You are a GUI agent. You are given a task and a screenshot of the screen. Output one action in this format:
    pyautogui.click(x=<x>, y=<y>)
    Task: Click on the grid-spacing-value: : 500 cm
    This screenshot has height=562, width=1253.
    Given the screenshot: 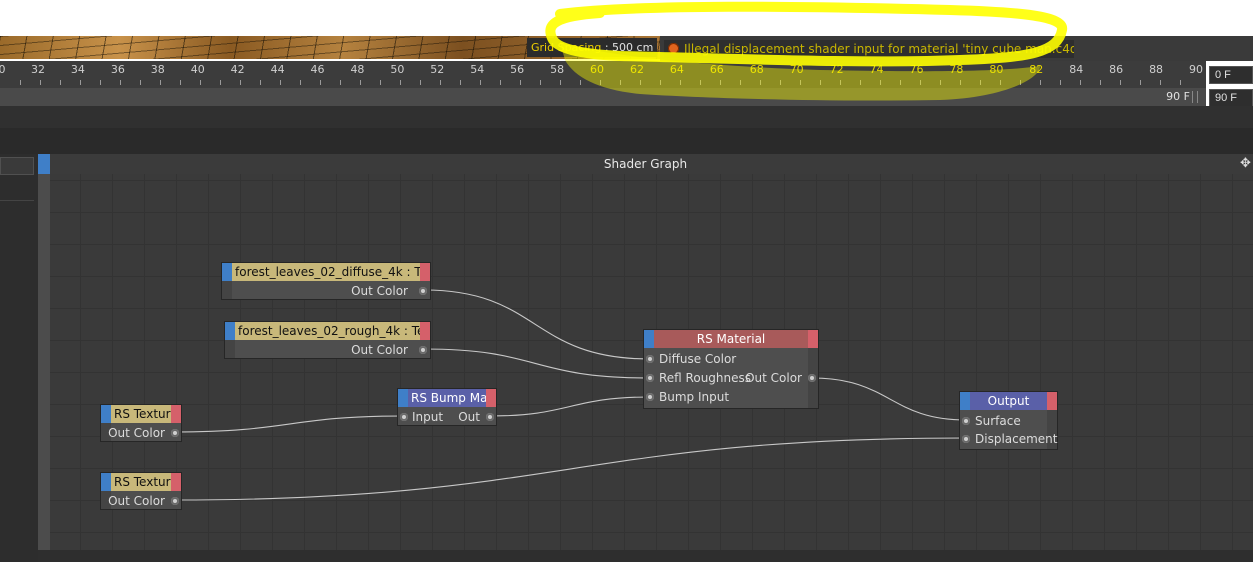 What is the action you would take?
    pyautogui.click(x=629, y=47)
    